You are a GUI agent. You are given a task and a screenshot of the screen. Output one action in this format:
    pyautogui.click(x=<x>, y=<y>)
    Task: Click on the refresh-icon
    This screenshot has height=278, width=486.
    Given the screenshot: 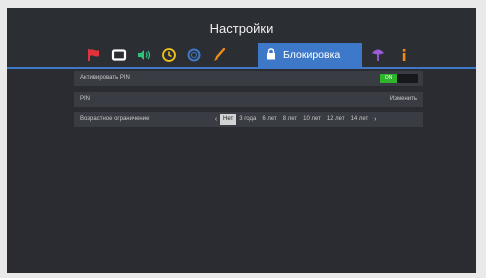 What is the action you would take?
    pyautogui.click(x=194, y=55)
    